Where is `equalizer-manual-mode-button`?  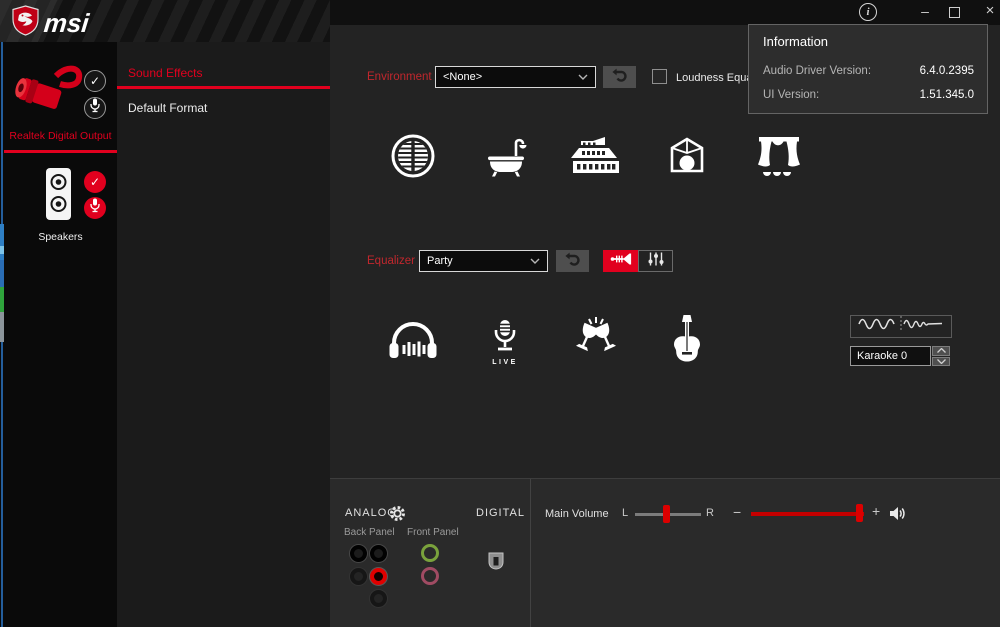
equalizer-manual-mode-button is located at coordinates (655, 261).